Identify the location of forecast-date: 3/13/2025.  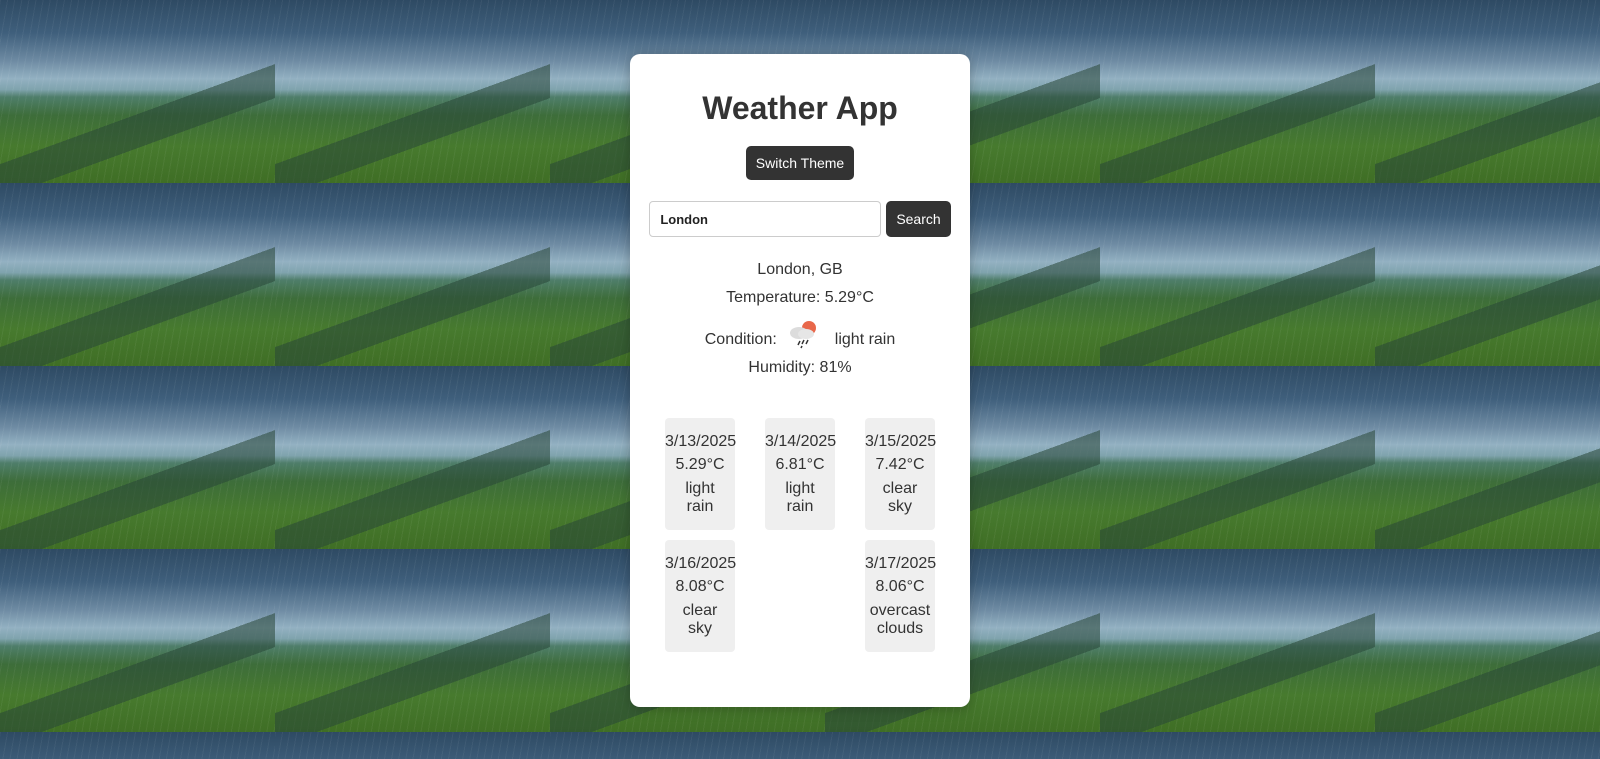
(701, 441).